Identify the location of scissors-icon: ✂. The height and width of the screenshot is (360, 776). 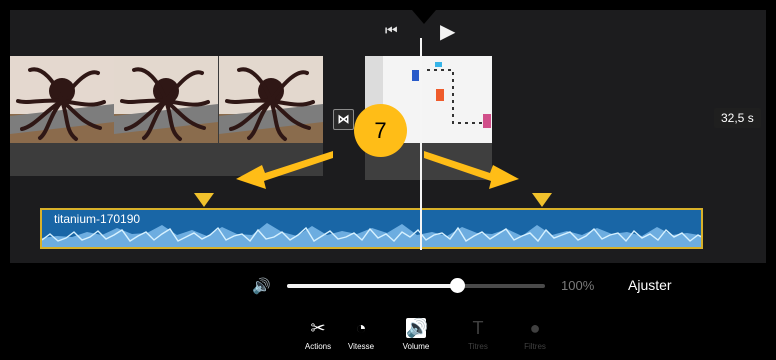
(318, 328).